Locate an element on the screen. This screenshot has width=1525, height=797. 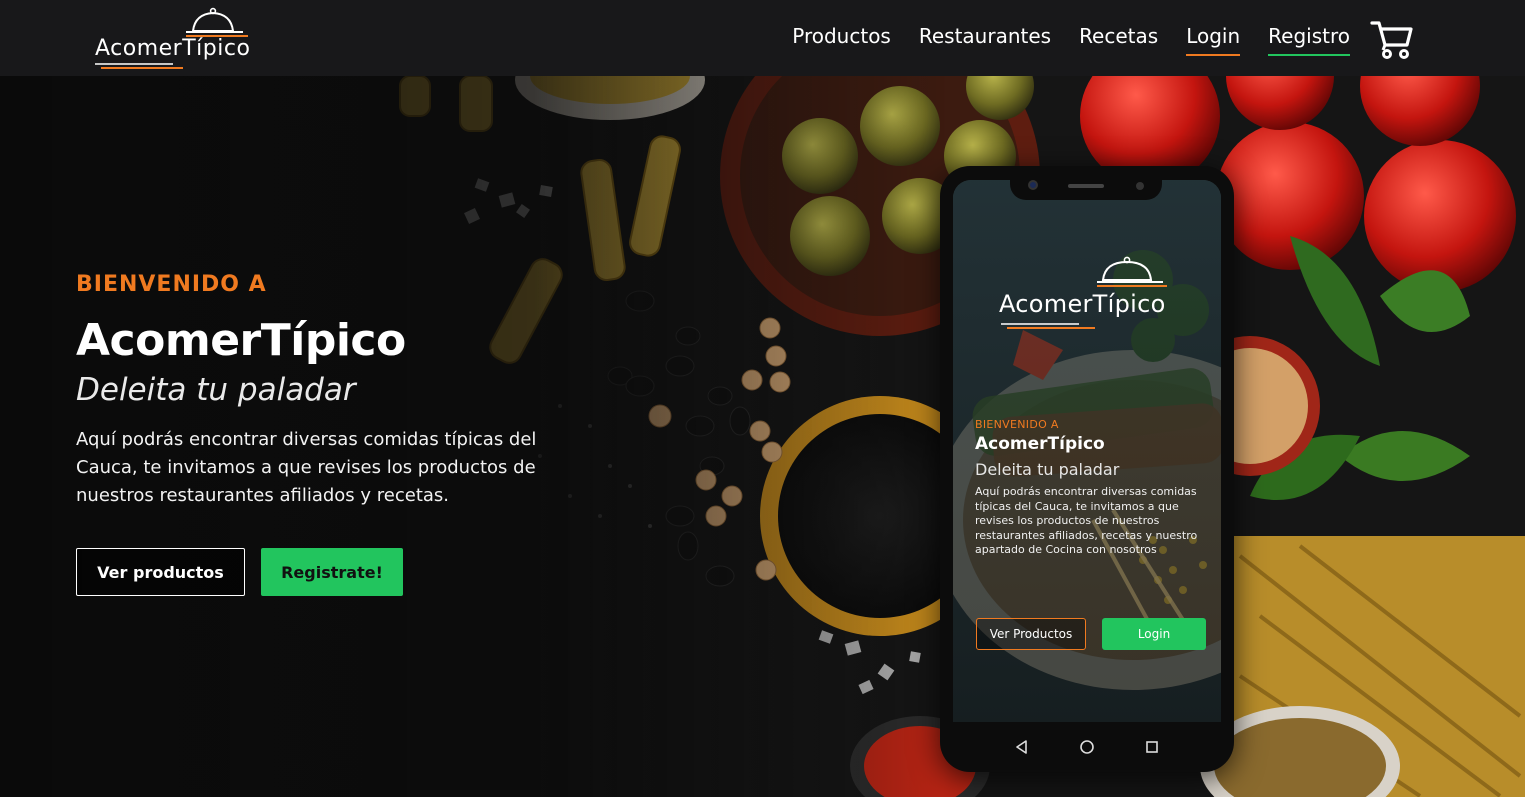
hero-actions: Ver productos Registrate! is located at coordinates (239, 572).